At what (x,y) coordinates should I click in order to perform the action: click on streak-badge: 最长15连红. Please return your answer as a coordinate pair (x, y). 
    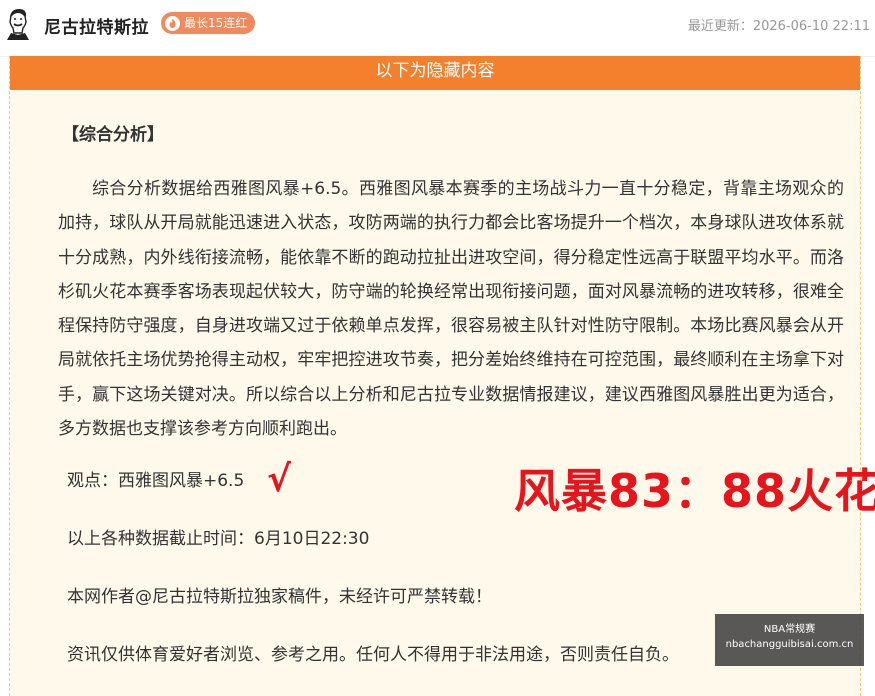
    Looking at the image, I should click on (208, 23).